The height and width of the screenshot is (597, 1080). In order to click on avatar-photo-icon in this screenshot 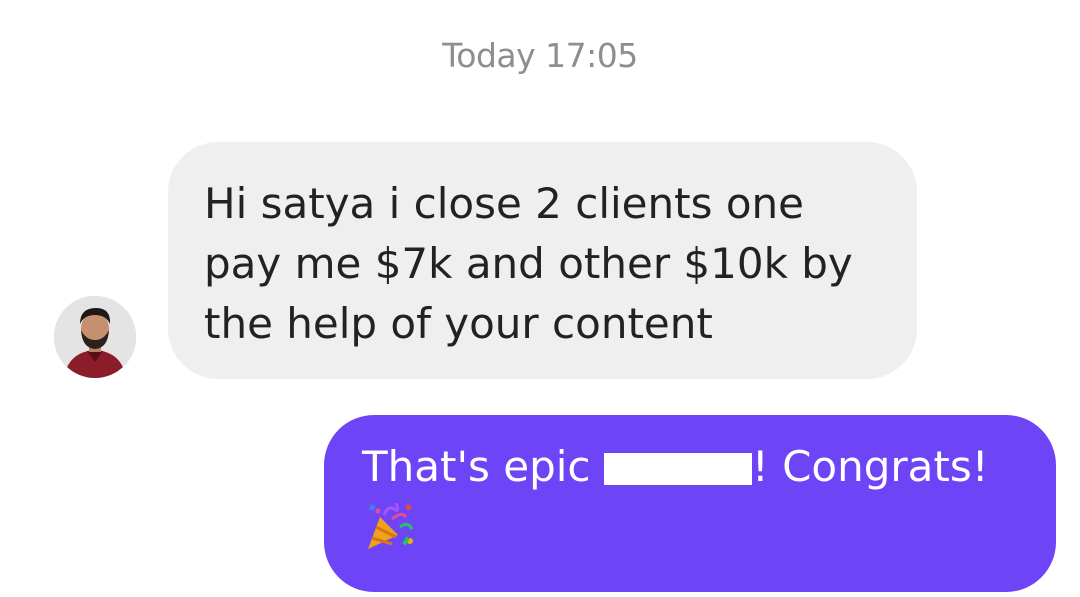, I will do `click(95, 337)`.